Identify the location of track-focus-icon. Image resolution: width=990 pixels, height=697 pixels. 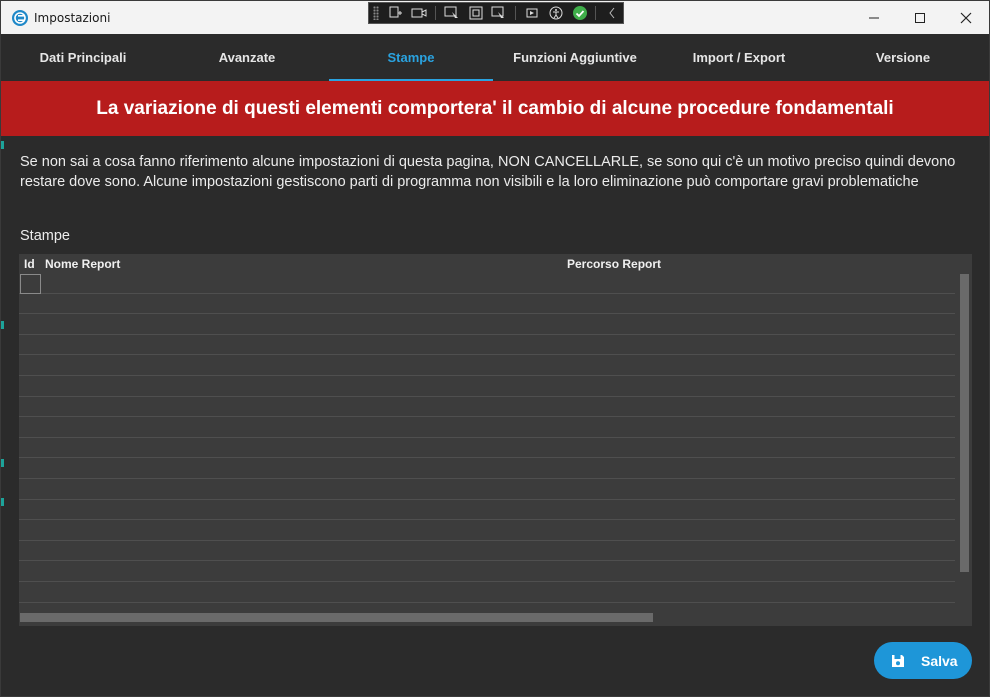
(500, 13).